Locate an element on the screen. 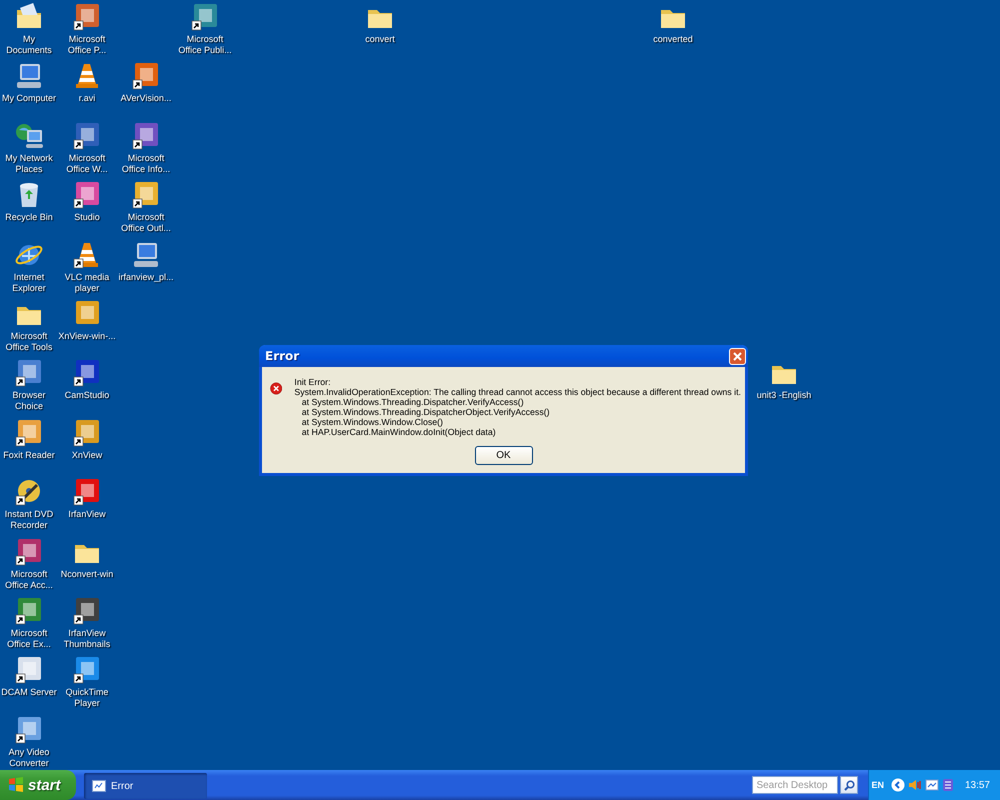 The height and width of the screenshot is (800, 1000). taskbar-button: Error is located at coordinates (145, 786).